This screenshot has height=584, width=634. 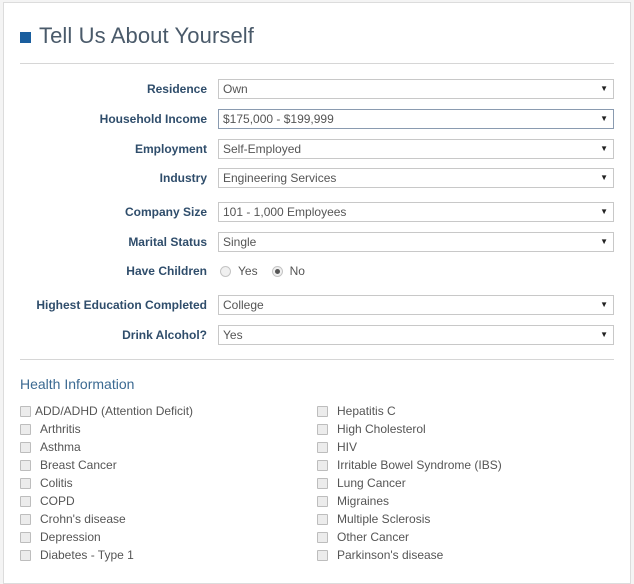 I want to click on marital-status-value: Single, so click(x=240, y=242).